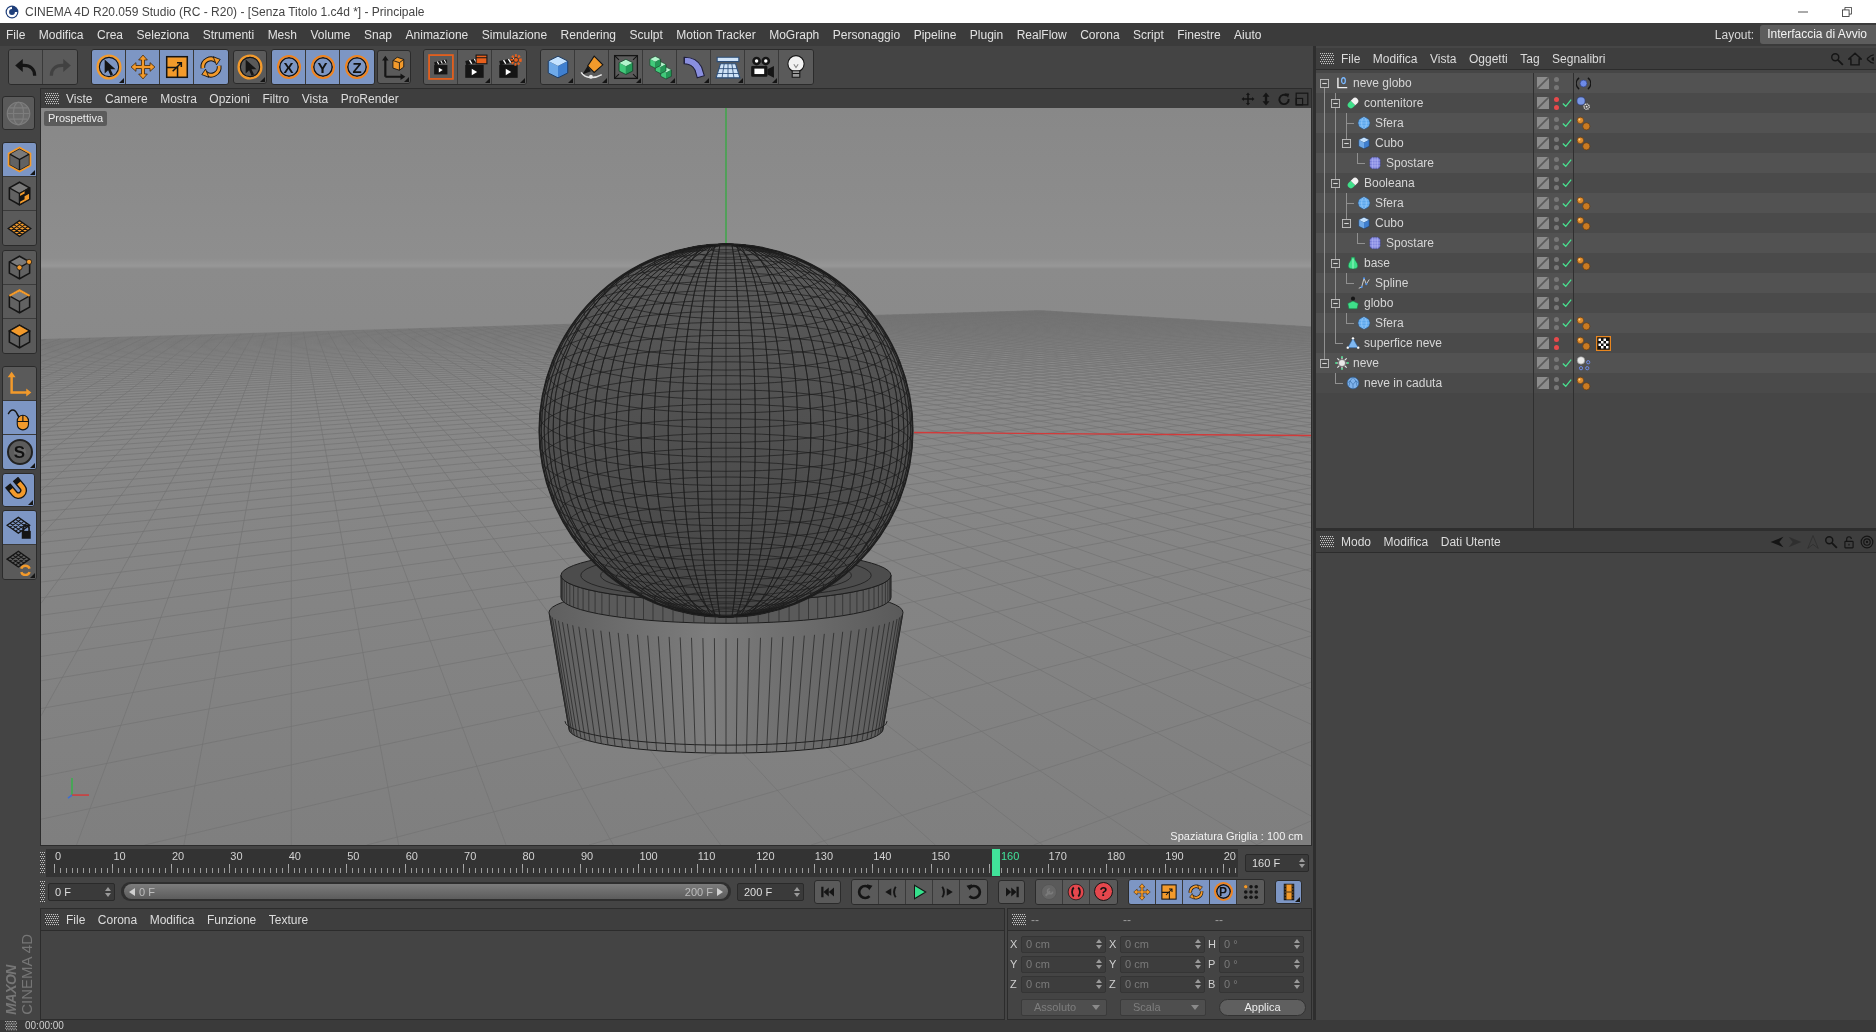 The image size is (1876, 1032). I want to click on checker-tag-icon, so click(1603, 343).